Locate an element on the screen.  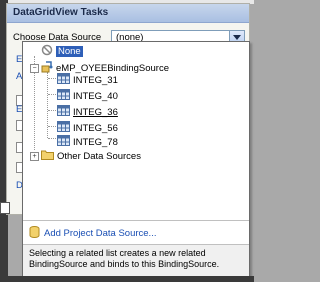
tree-line-inner is located at coordinates (47, 105).